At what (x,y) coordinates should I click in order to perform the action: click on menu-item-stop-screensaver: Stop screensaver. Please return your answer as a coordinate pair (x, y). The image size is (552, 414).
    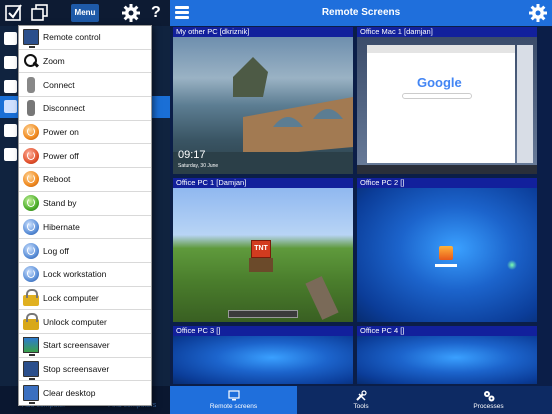
    Looking at the image, I should click on (85, 370).